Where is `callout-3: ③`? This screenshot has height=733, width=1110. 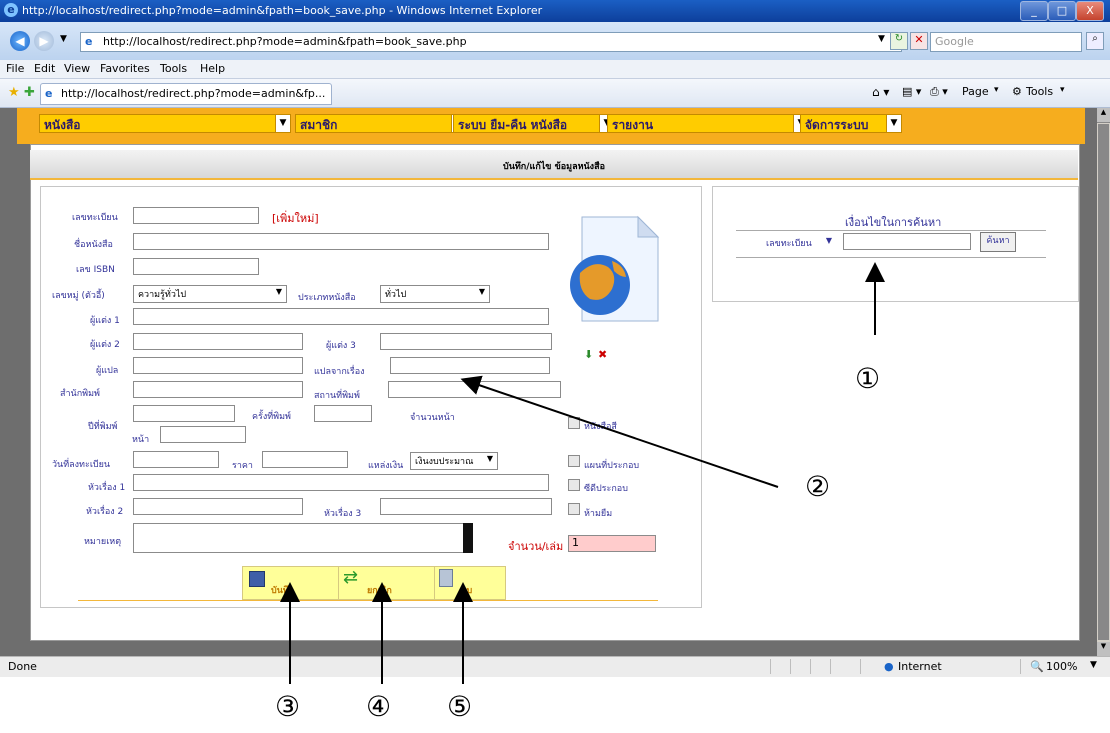 callout-3: ③ is located at coordinates (288, 706).